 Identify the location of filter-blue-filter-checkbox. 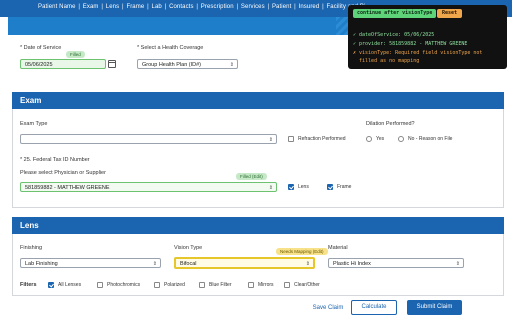
(202, 285).